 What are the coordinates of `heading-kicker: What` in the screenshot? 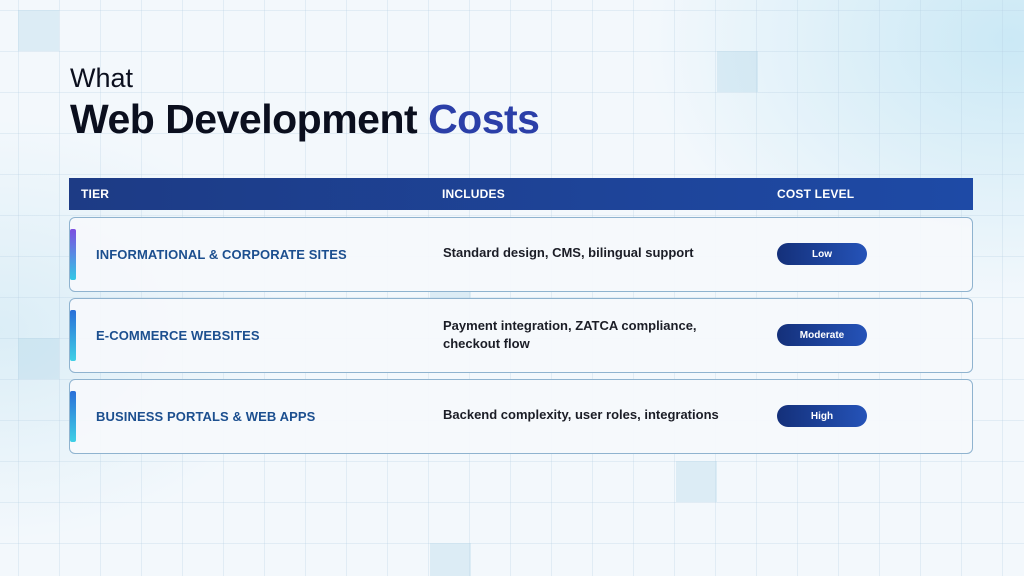 It's located at (102, 78).